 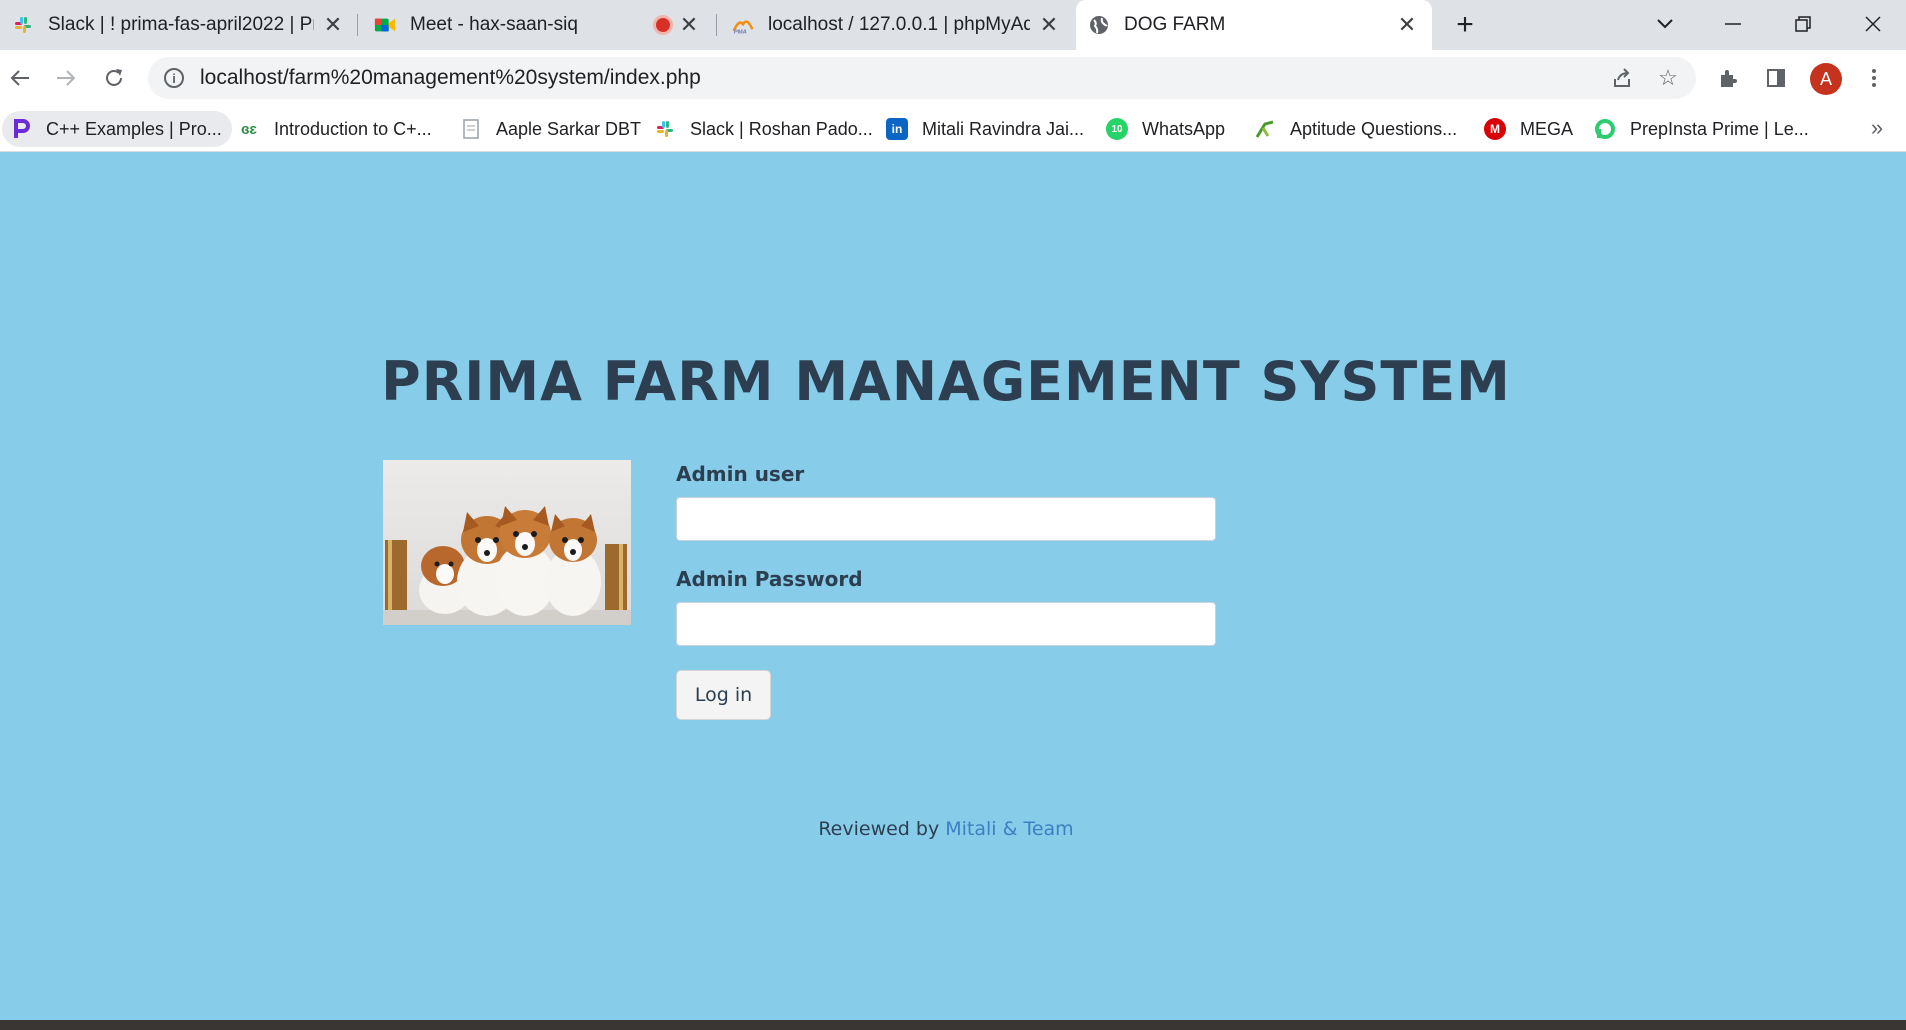 I want to click on share-icon, so click(x=1622, y=78).